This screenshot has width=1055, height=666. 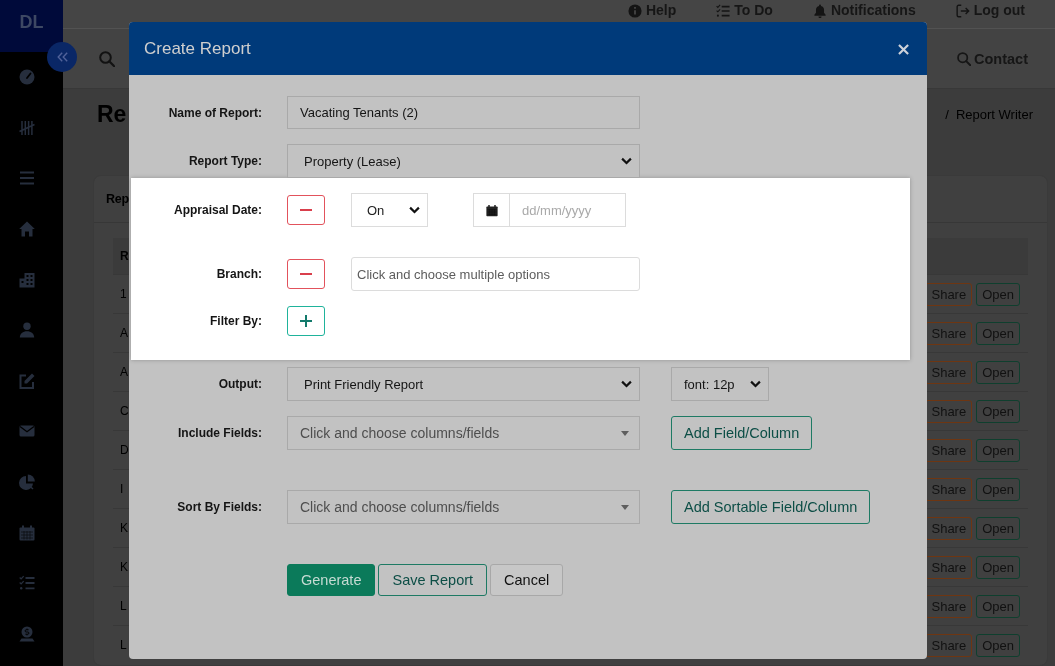 I want to click on text-input: Vacating Tenants (2), so click(x=463, y=112).